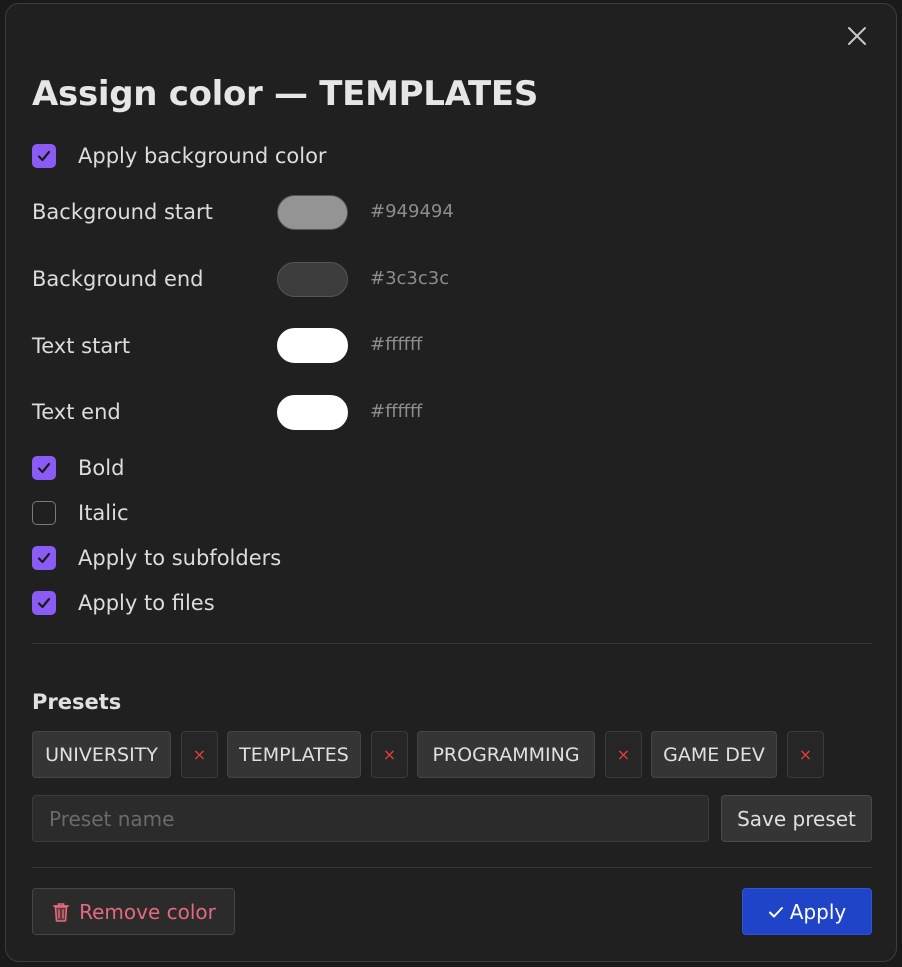 The width and height of the screenshot is (902, 967). I want to click on text-end-swatch, so click(312, 412).